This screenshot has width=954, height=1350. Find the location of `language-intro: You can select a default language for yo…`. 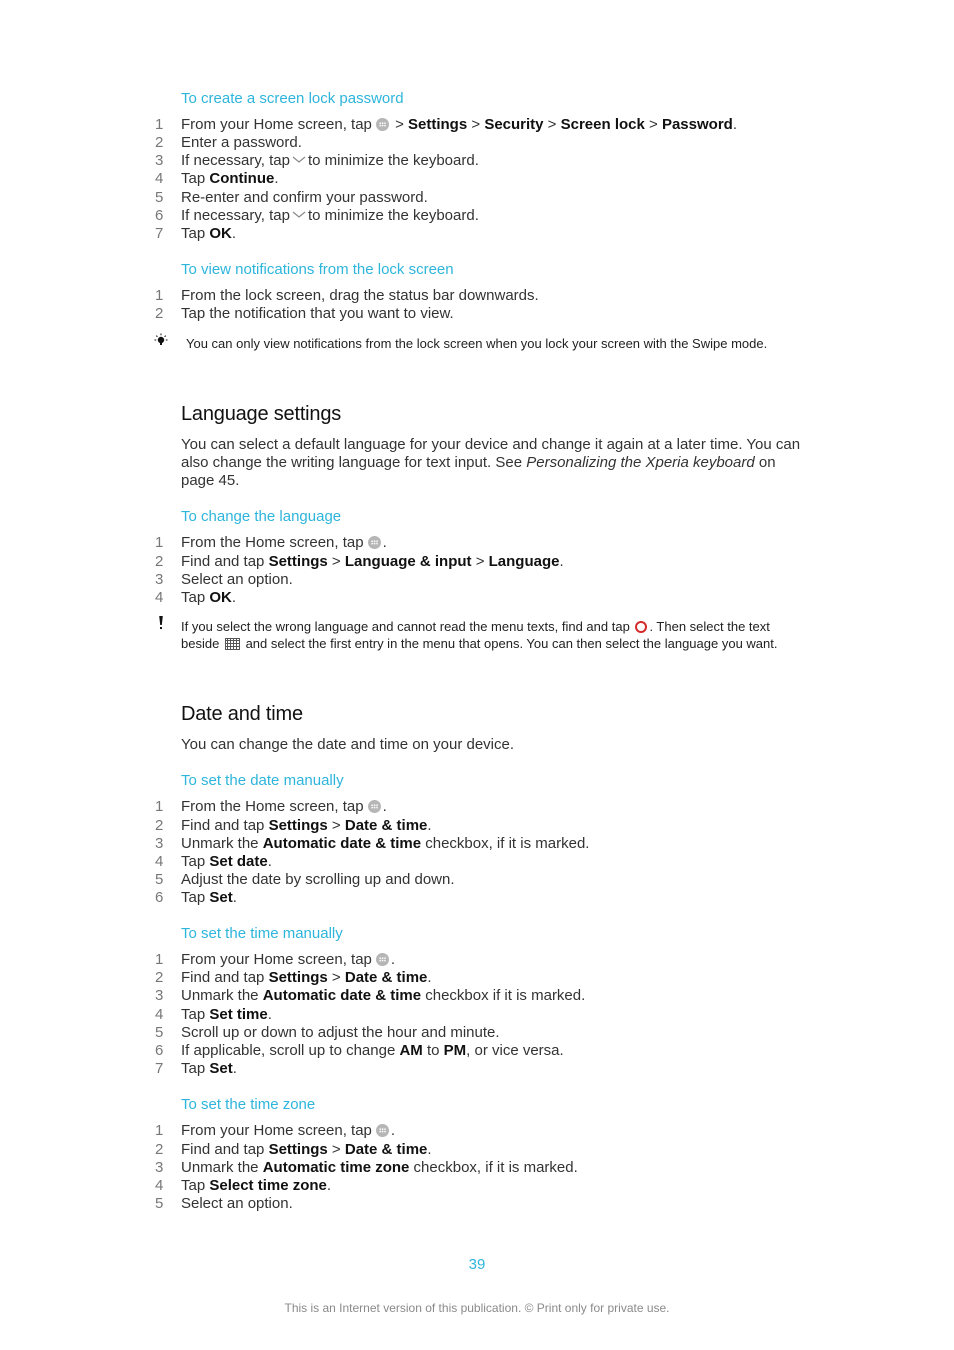

language-intro: You can select a default language for yo… is located at coordinates (491, 463).